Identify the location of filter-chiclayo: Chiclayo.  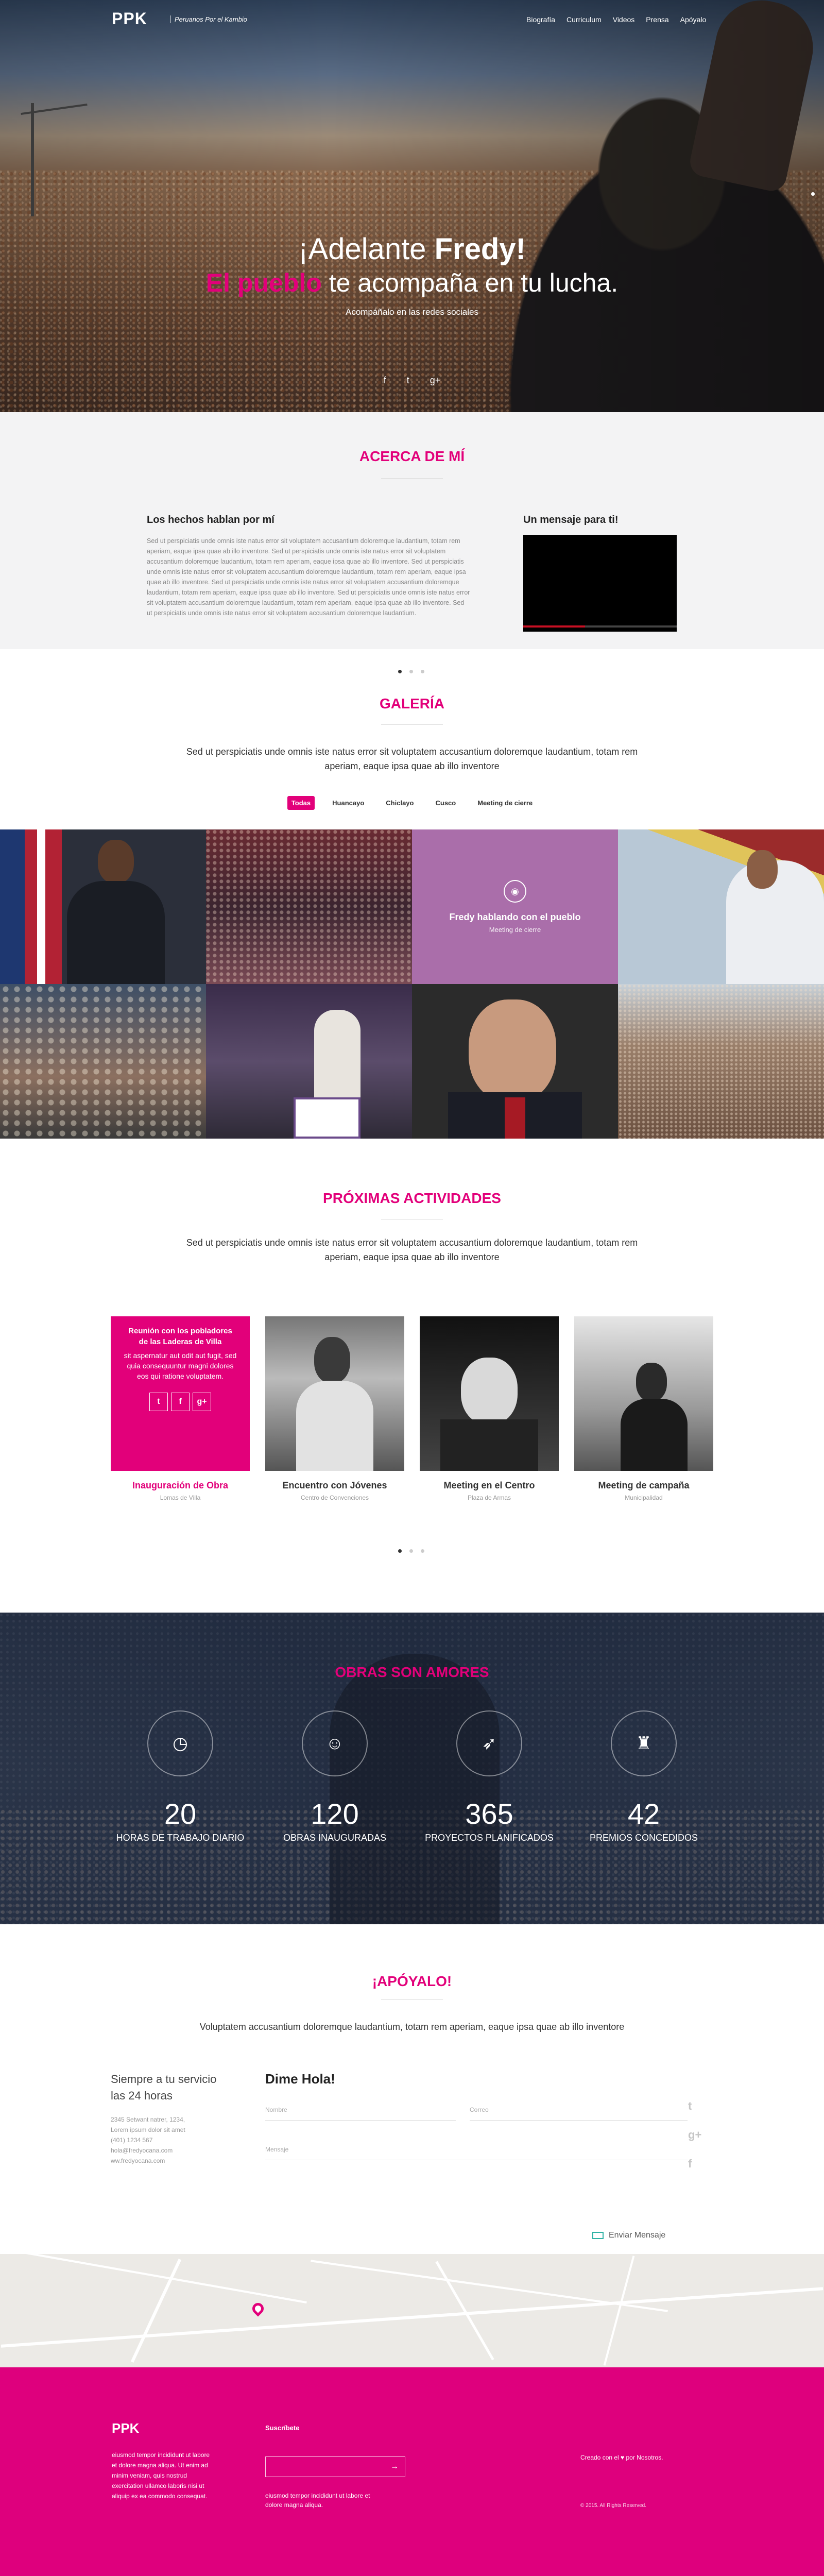
(400, 803).